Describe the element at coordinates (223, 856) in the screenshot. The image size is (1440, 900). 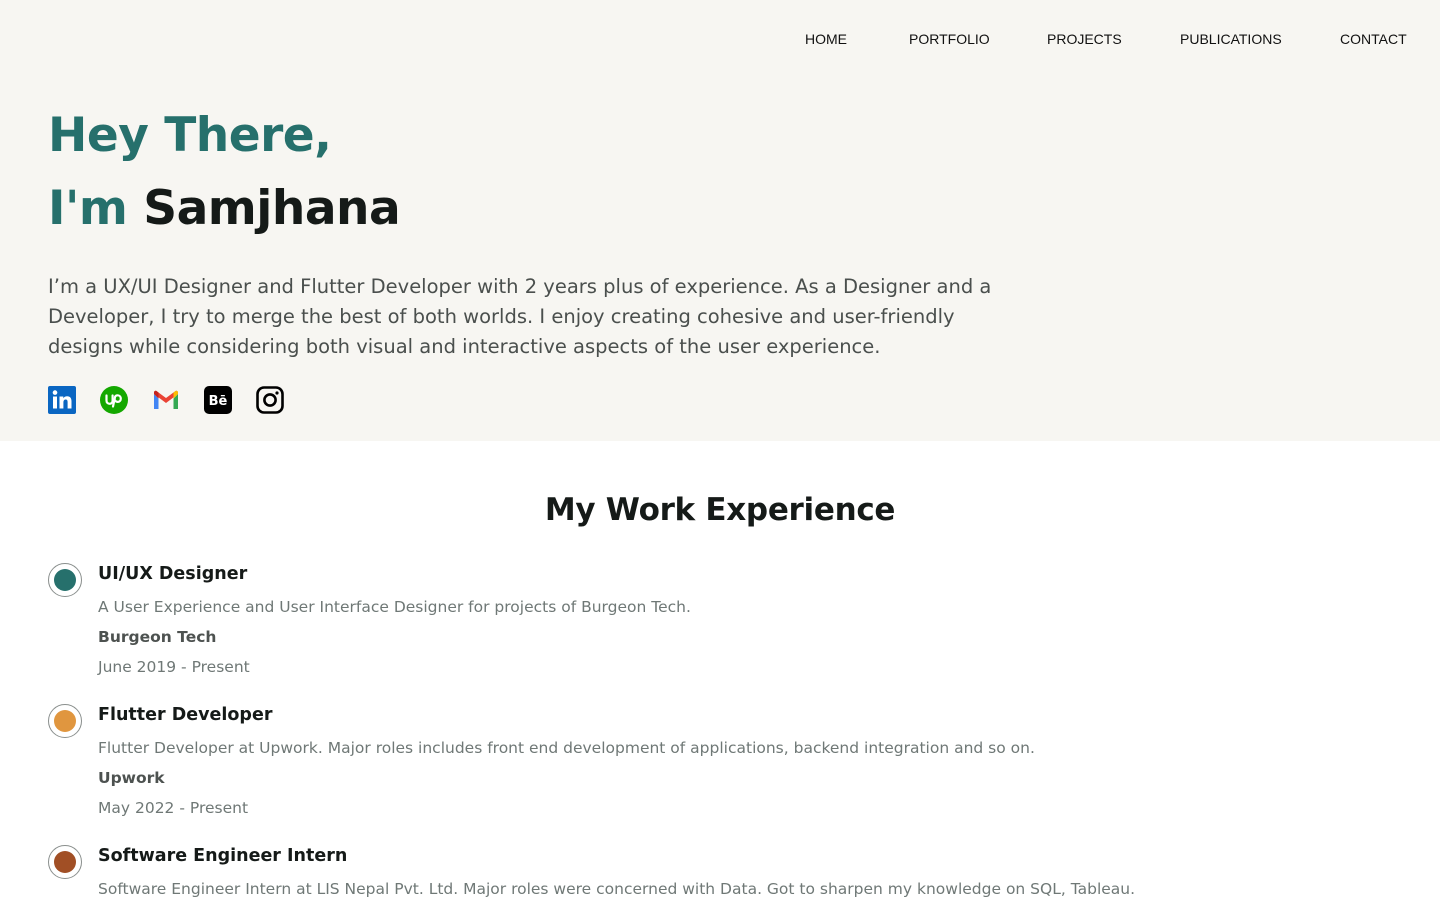
I see `experience-role: Software Engineer Intern` at that location.